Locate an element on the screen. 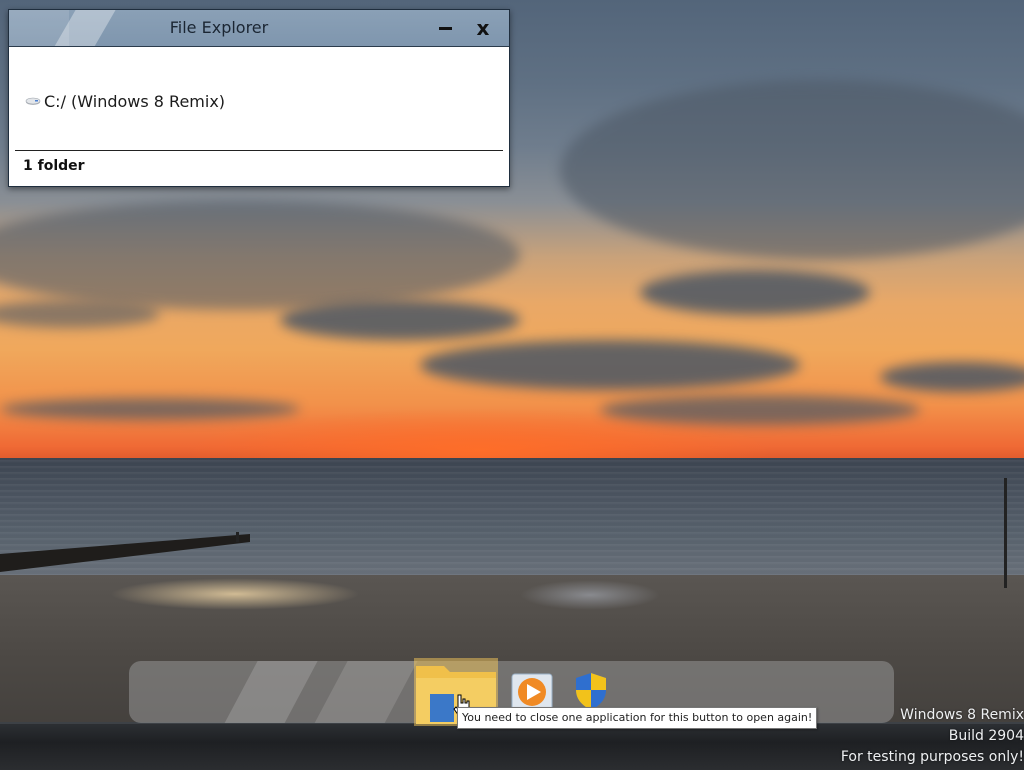 The width and height of the screenshot is (1024, 770). minimize-button is located at coordinates (445, 28).